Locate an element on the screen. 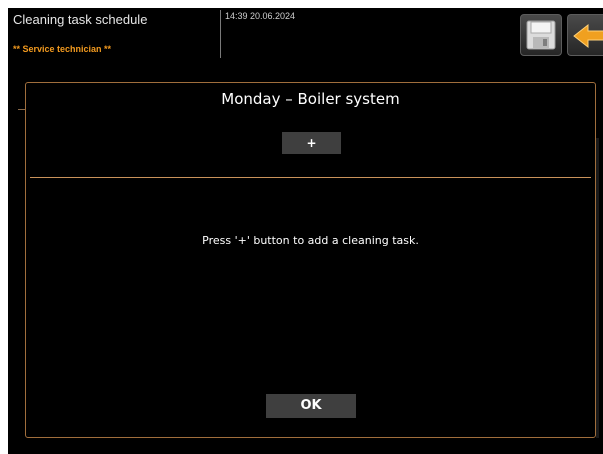  header-divider is located at coordinates (220, 34).